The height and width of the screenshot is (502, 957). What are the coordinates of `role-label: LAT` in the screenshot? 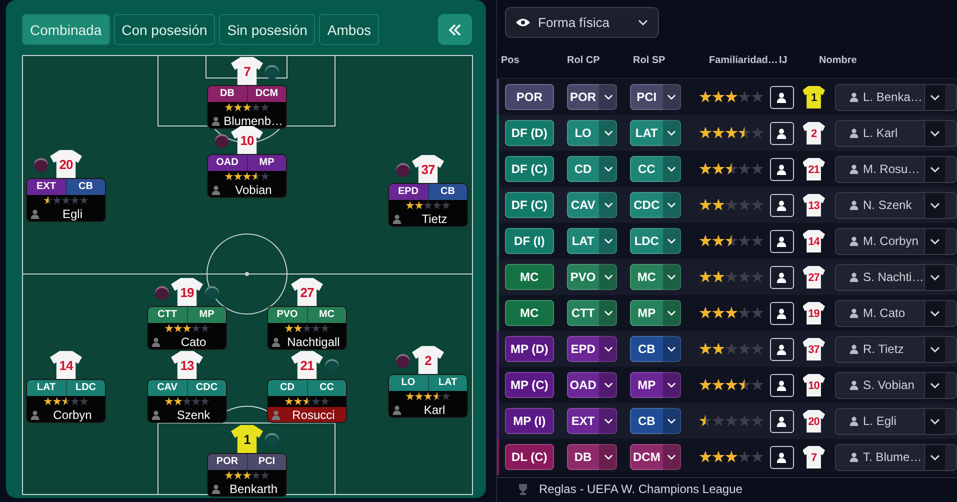 It's located at (46, 388).